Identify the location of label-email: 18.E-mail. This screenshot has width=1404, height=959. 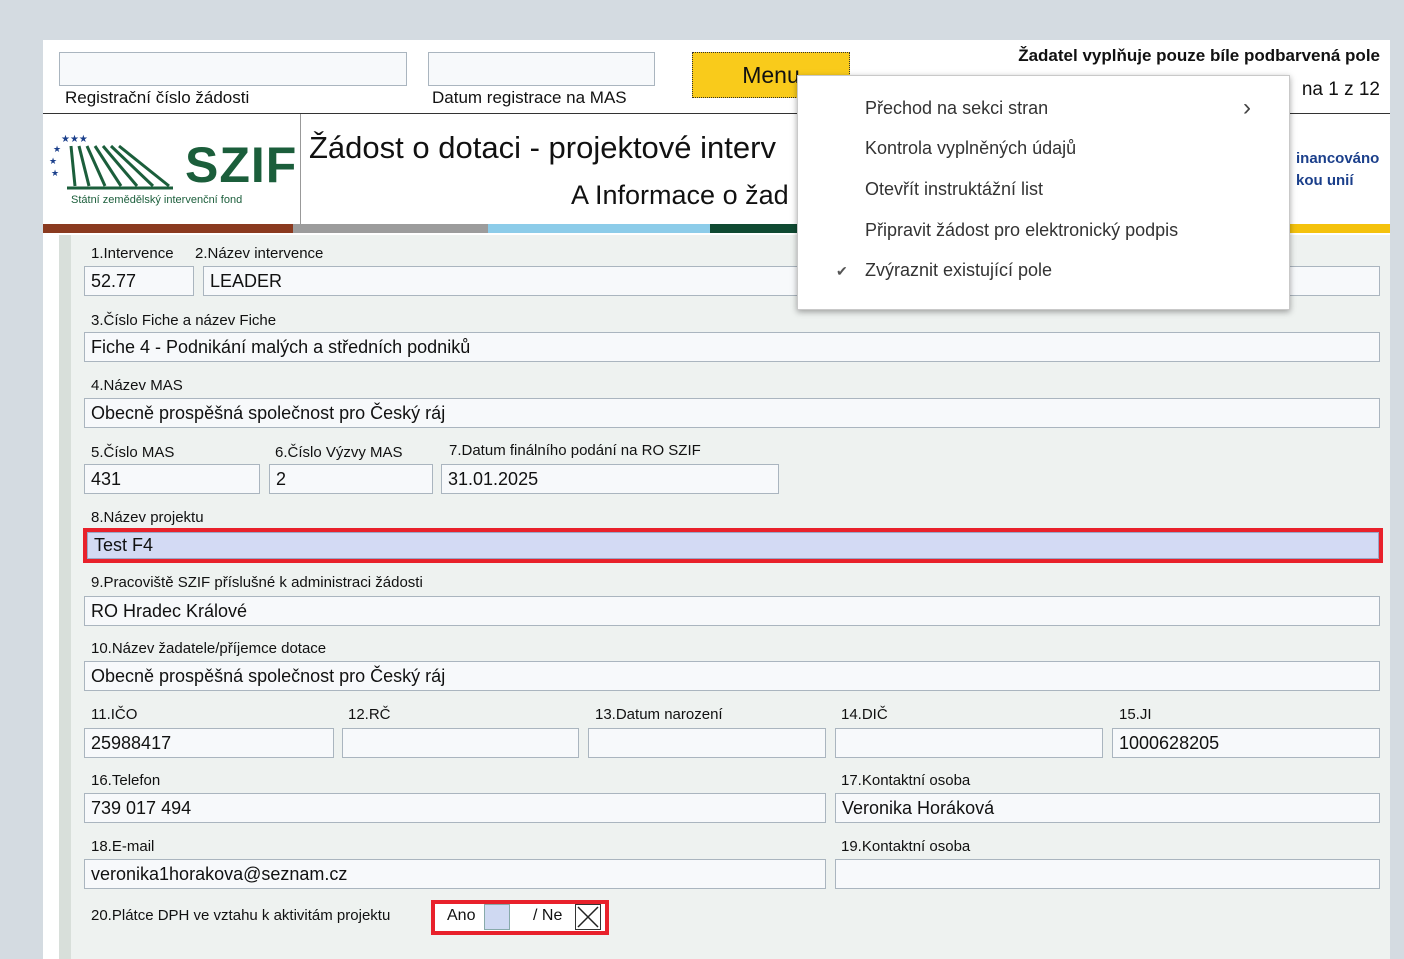
(123, 846).